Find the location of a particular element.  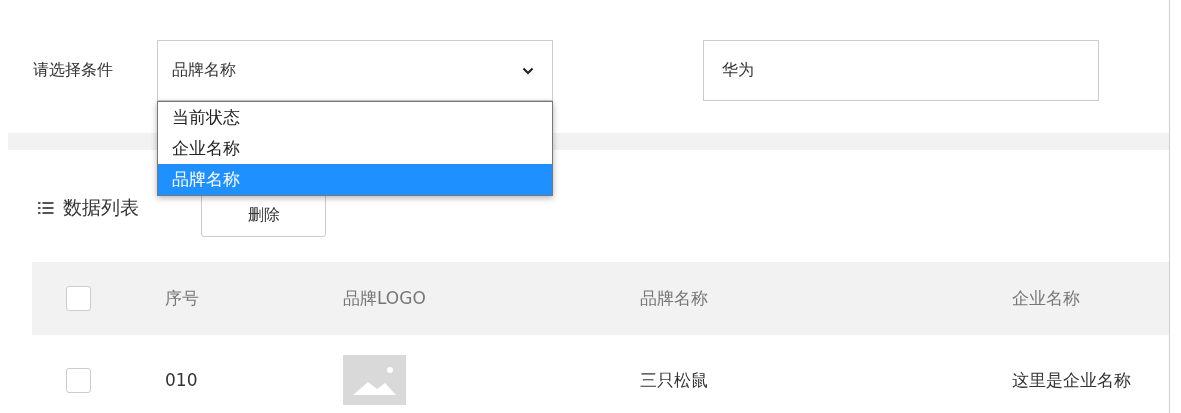

table-cell-text: 三只松鼠 is located at coordinates (674, 380).